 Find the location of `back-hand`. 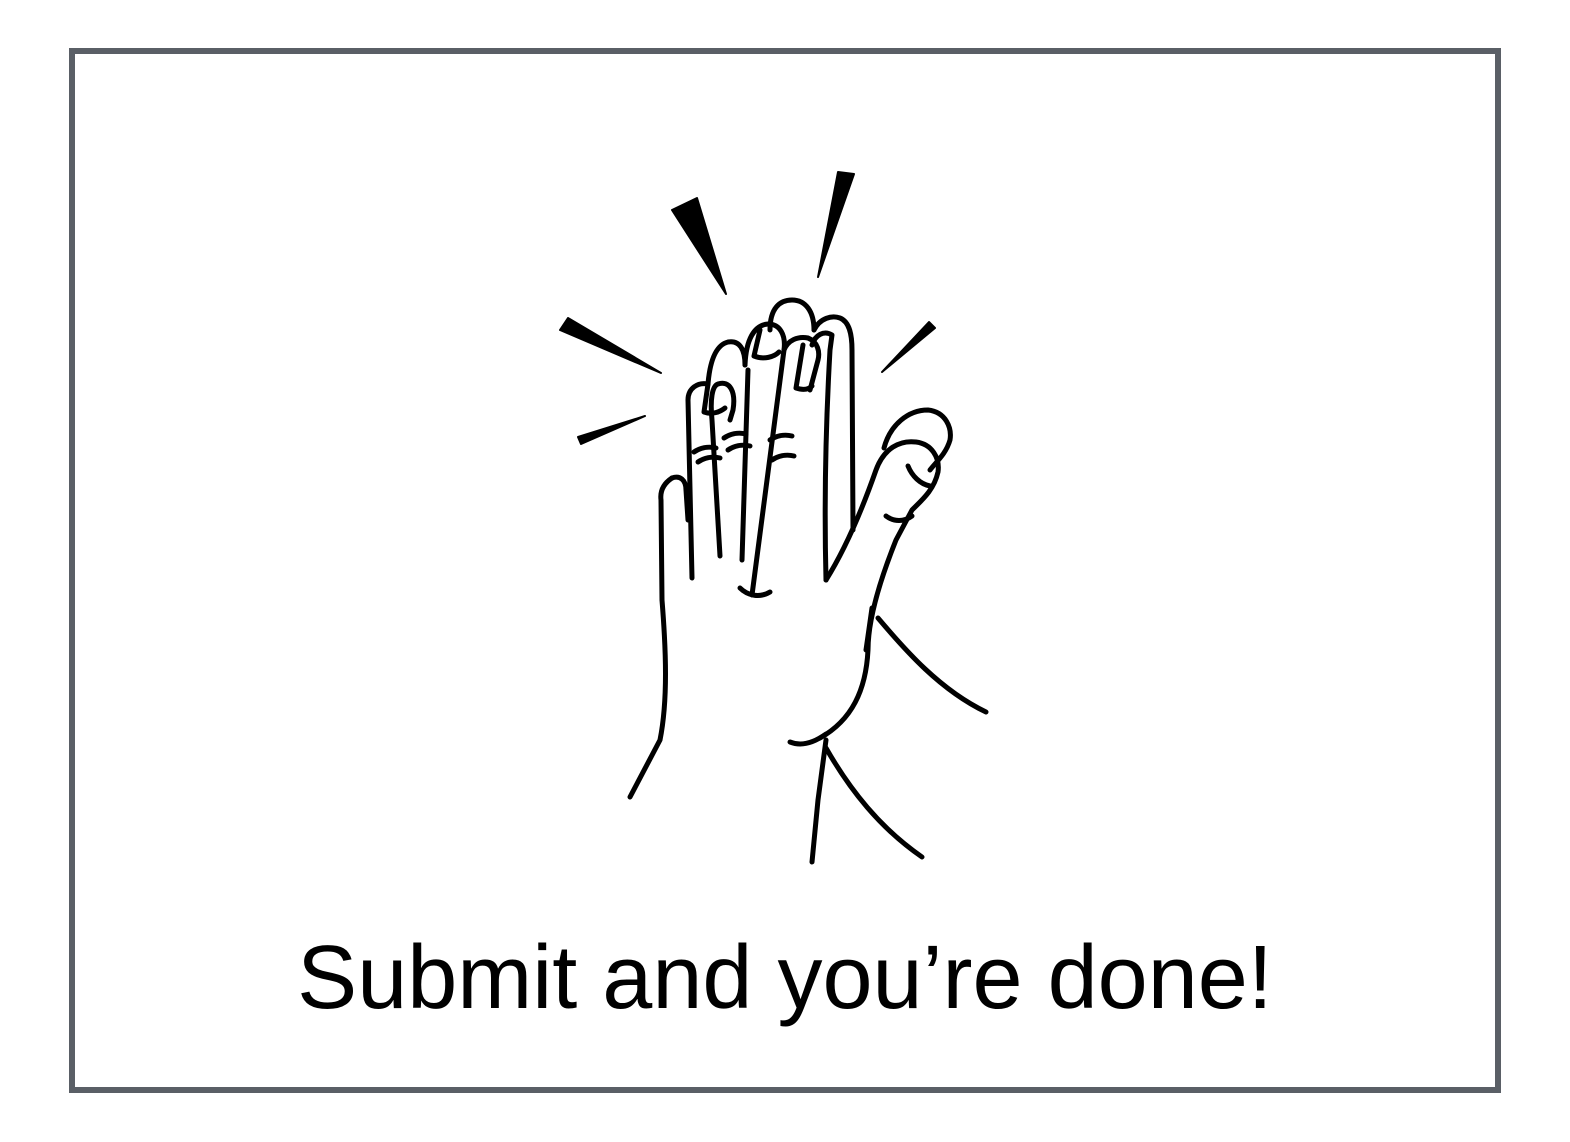

back-hand is located at coordinates (878, 578).